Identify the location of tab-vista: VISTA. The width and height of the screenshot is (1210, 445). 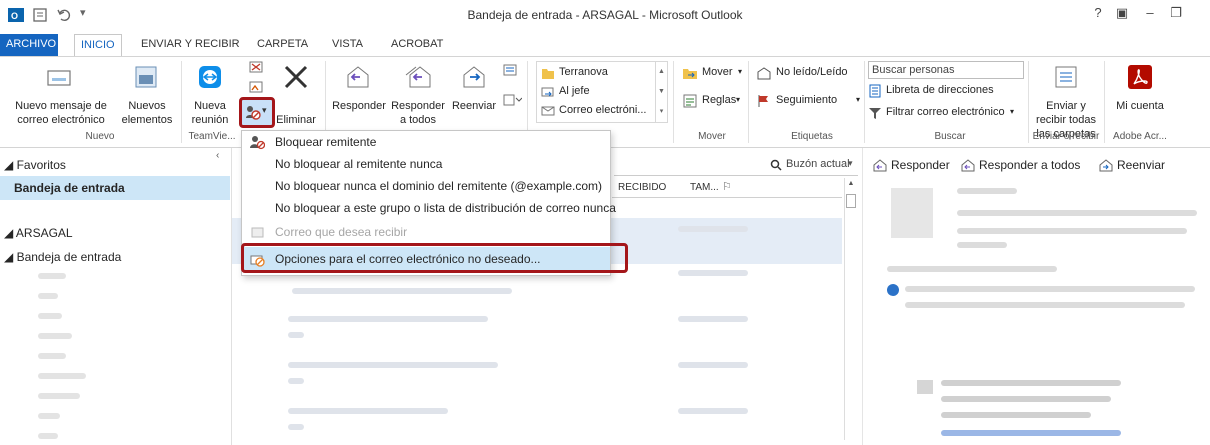
(347, 45).